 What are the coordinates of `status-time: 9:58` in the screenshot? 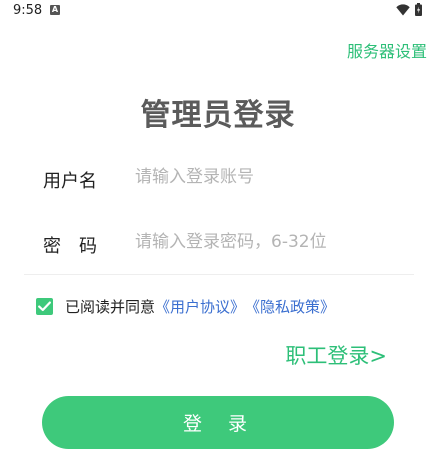 It's located at (28, 10).